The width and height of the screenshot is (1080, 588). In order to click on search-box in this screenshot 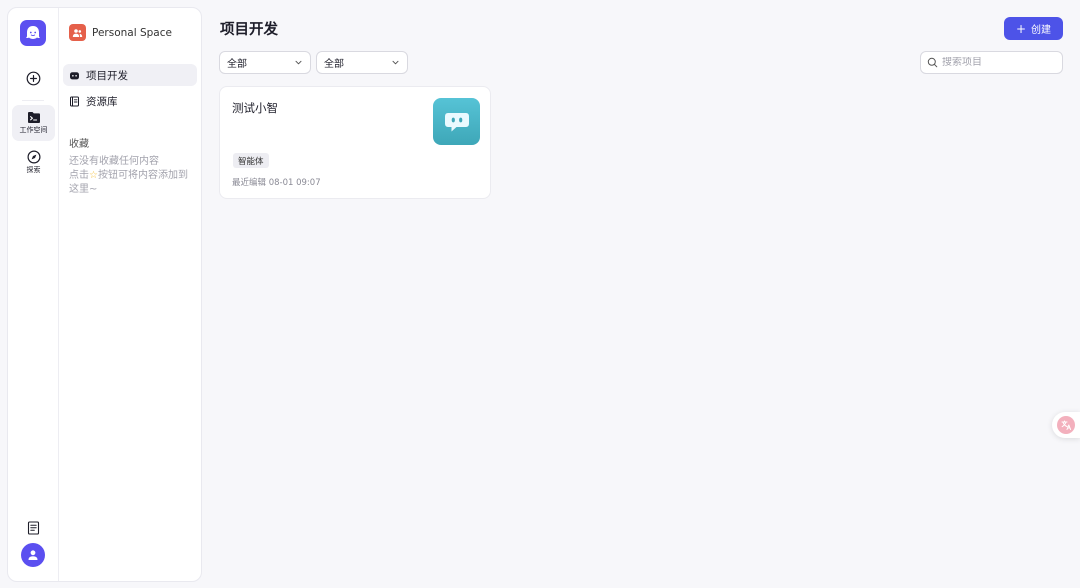, I will do `click(991, 62)`.